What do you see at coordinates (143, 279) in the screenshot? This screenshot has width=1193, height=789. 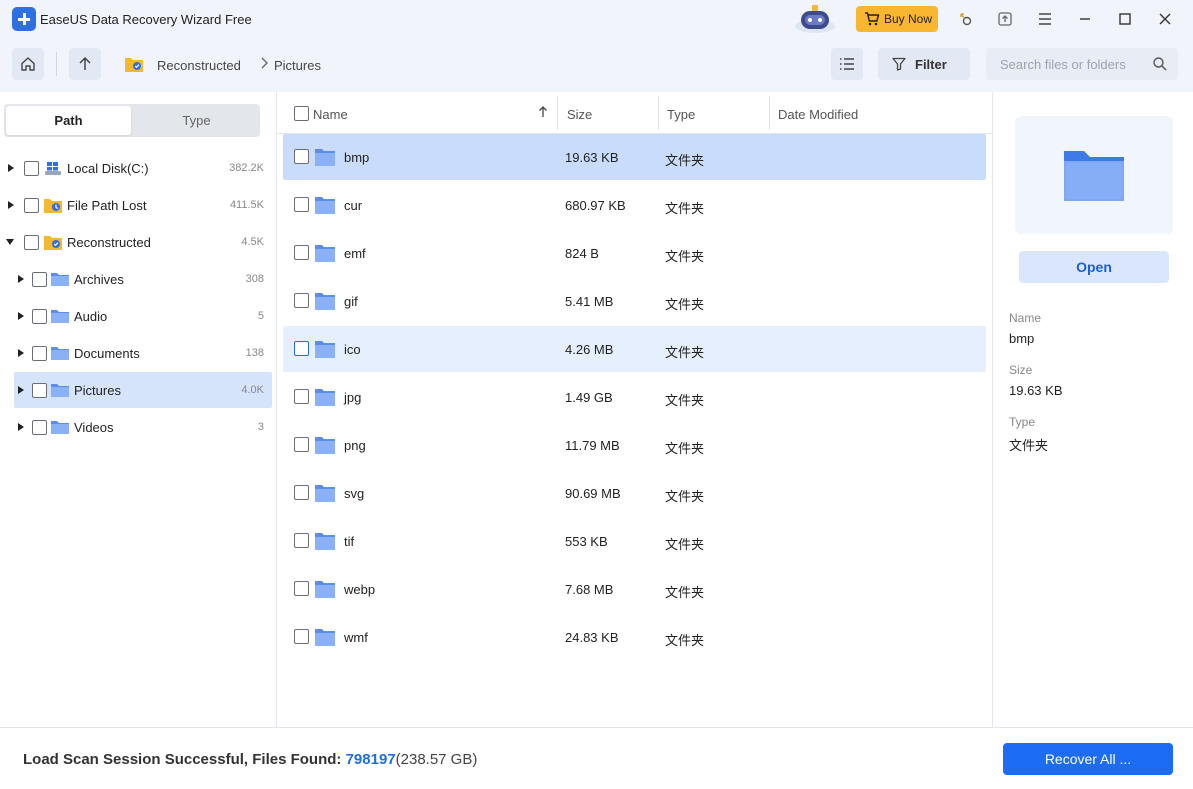 I see `tree-item-archives: Archives 308` at bounding box center [143, 279].